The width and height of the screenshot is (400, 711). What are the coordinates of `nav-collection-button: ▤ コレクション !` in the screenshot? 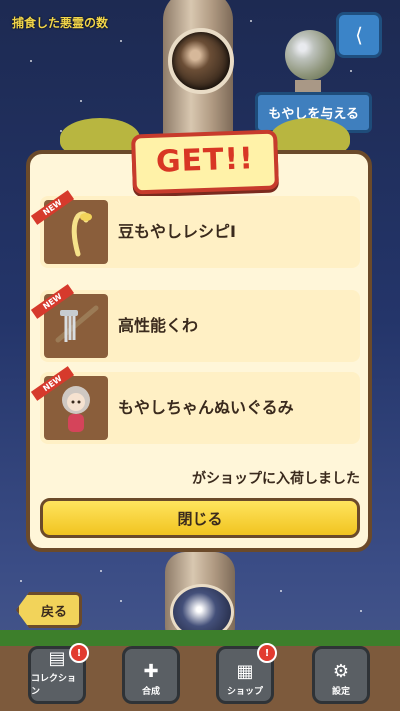 It's located at (58, 673).